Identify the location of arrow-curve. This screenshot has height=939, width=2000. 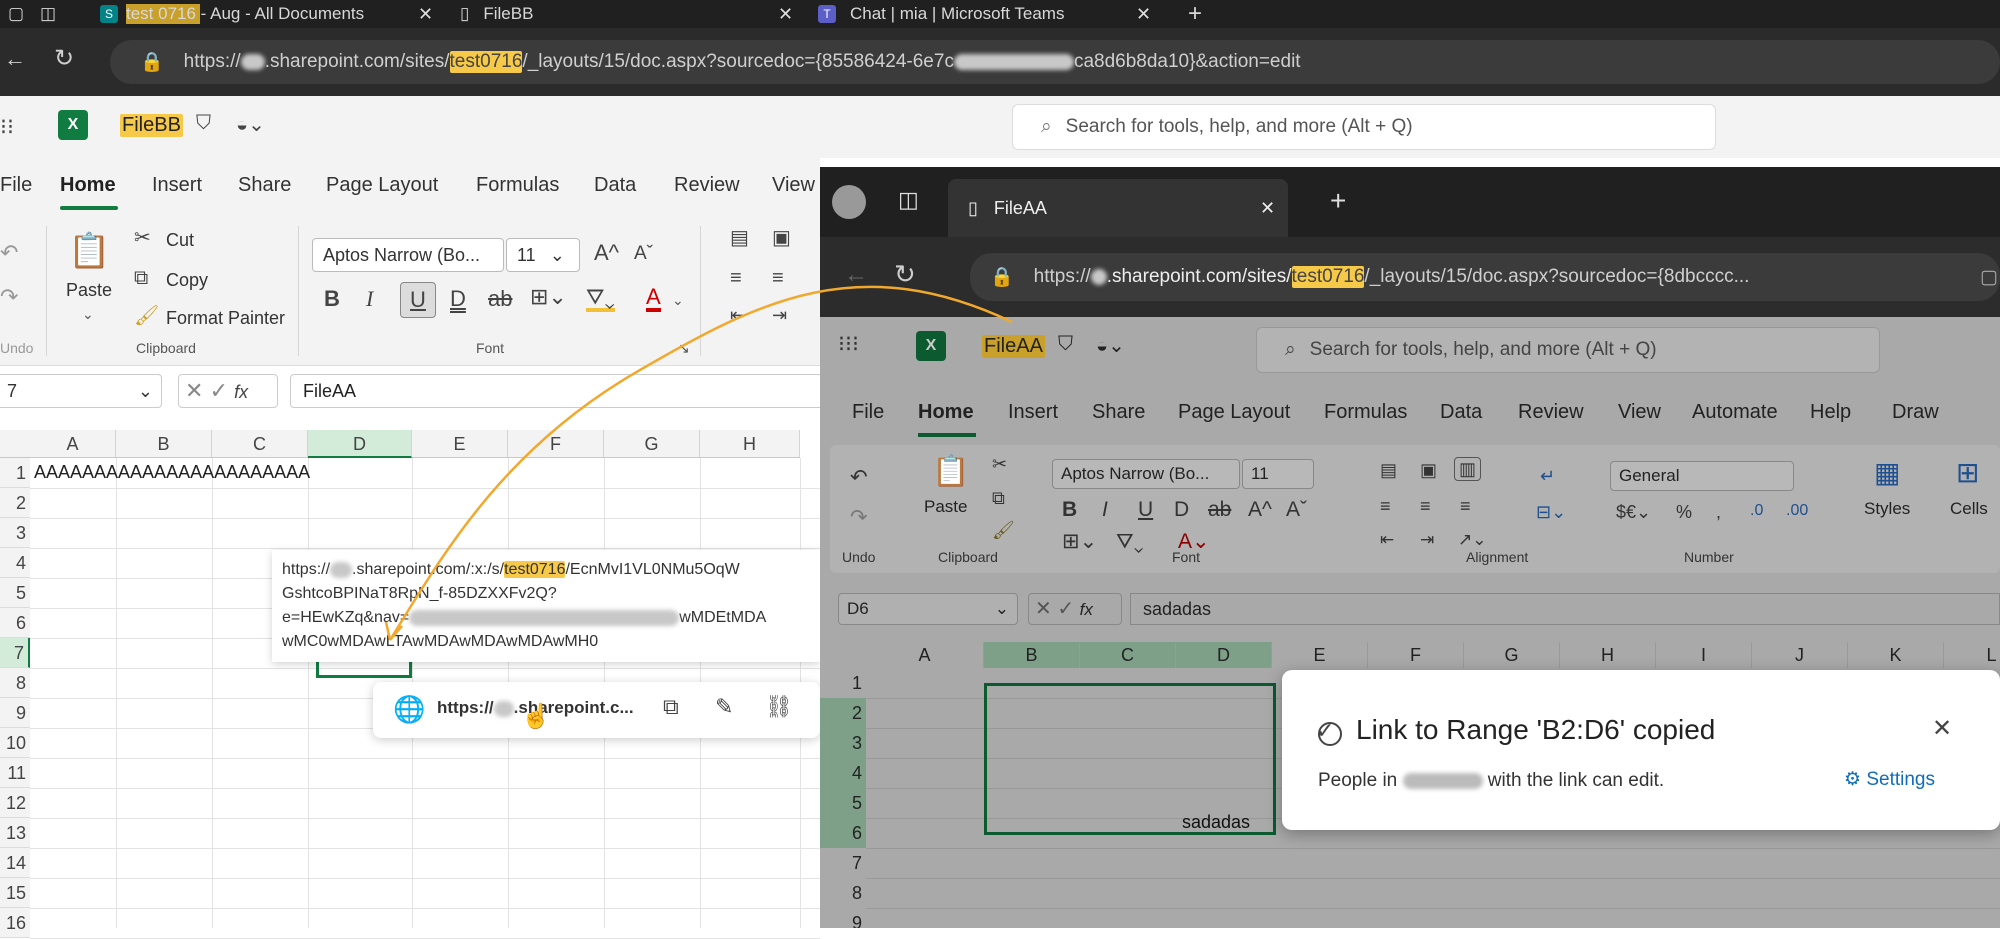
(700, 463).